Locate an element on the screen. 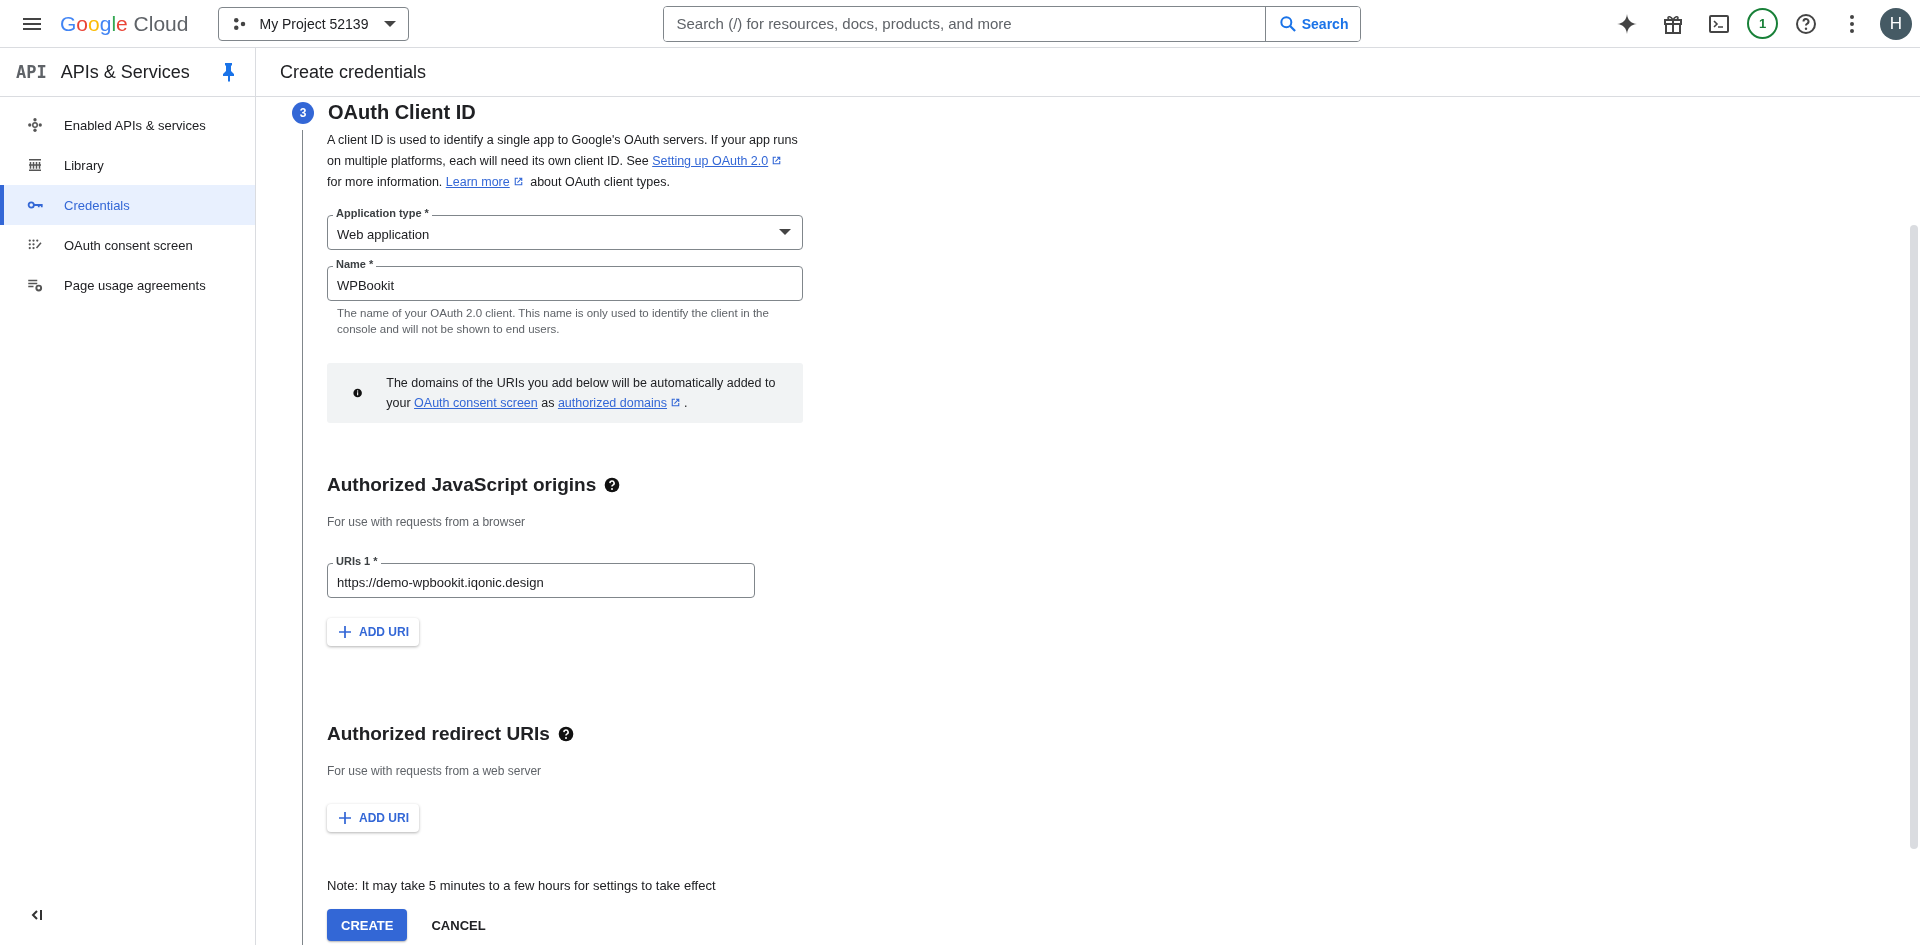 This screenshot has height=945, width=1920. project-picker: My Project 52139 is located at coordinates (314, 23).